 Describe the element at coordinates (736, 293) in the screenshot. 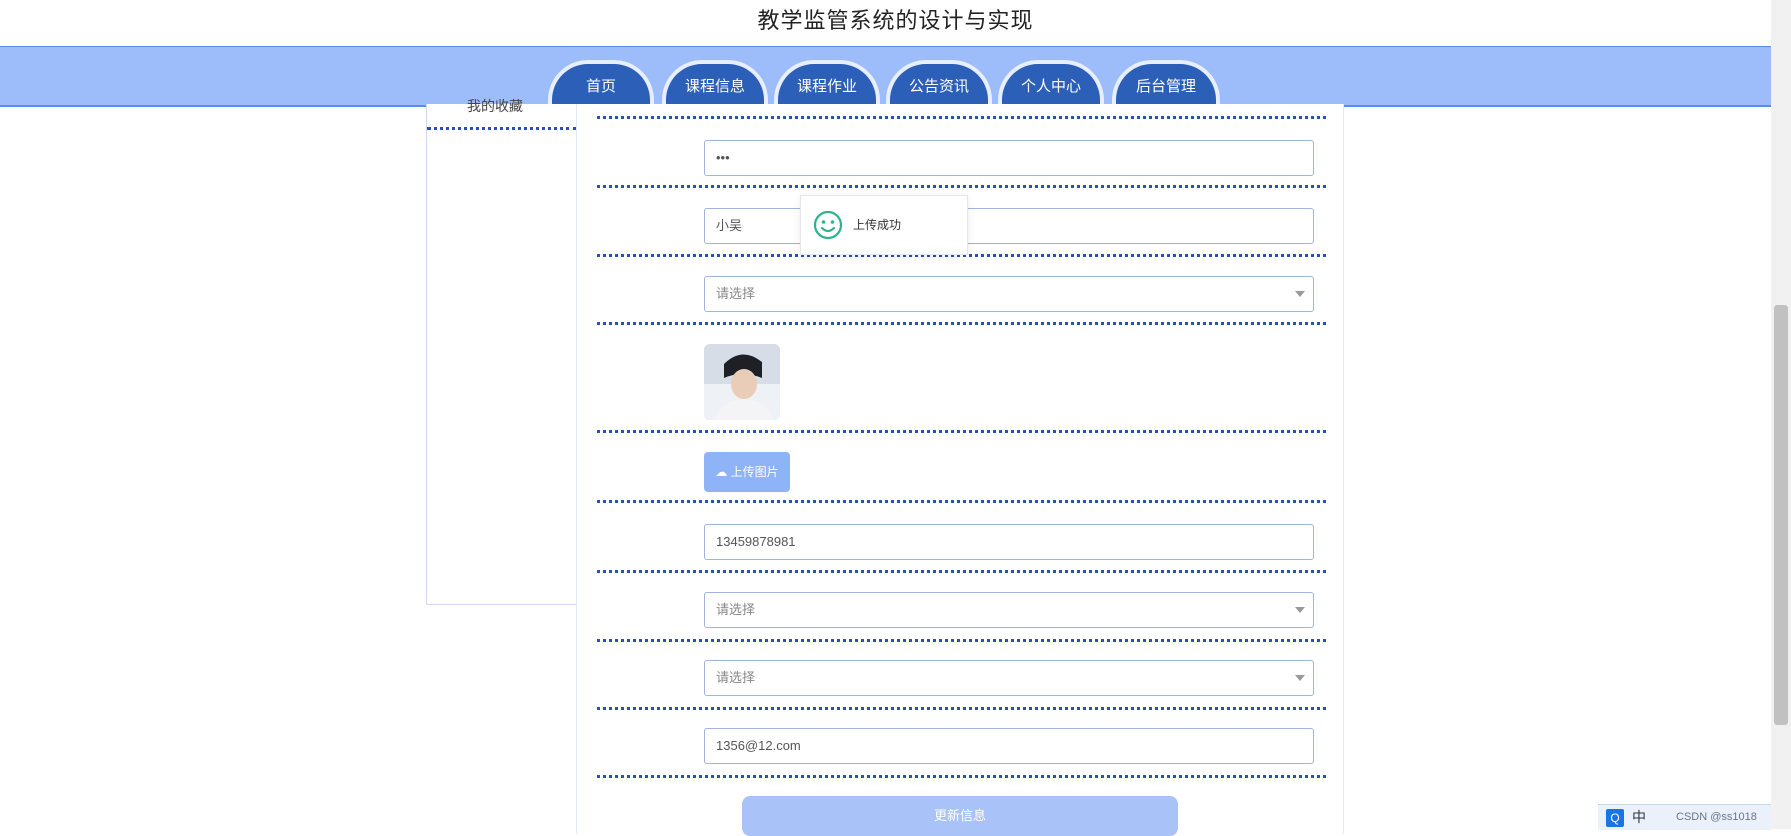

I see `gender-select-value: 请选择` at that location.